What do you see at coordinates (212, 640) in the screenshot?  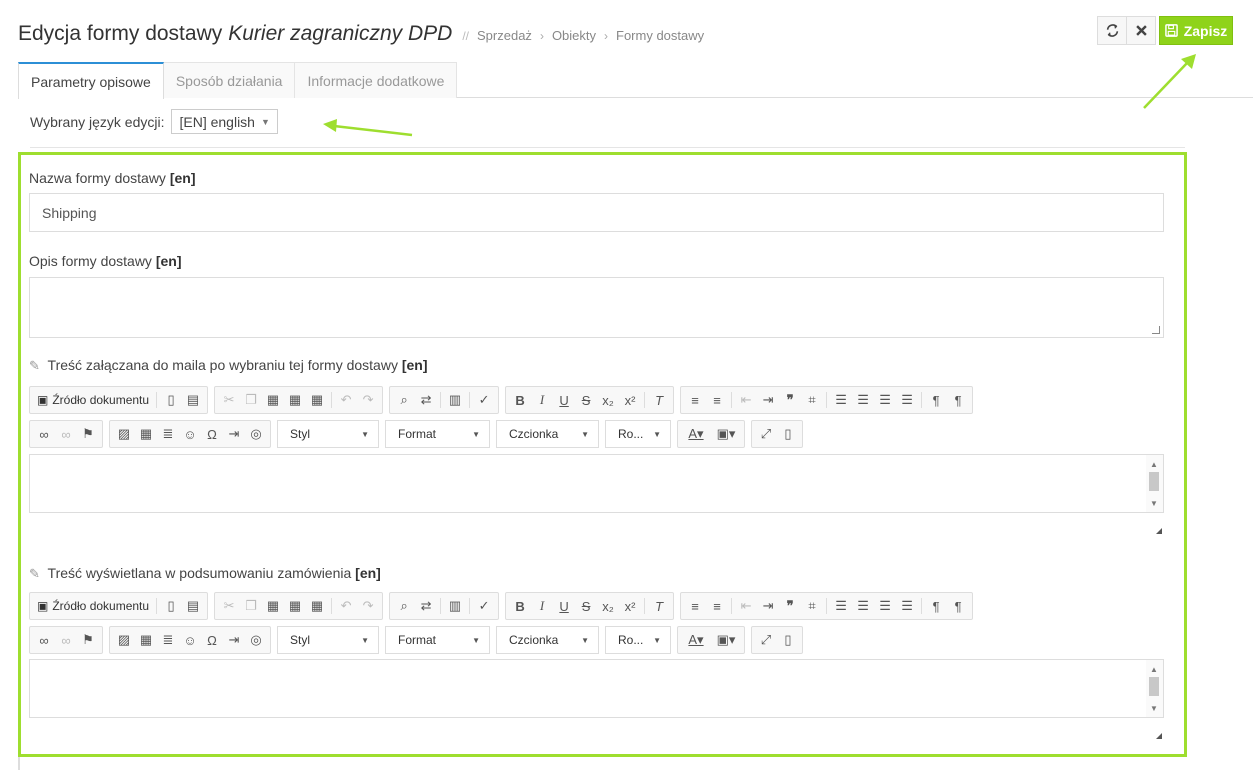 I see `special-char-icon: Ω` at bounding box center [212, 640].